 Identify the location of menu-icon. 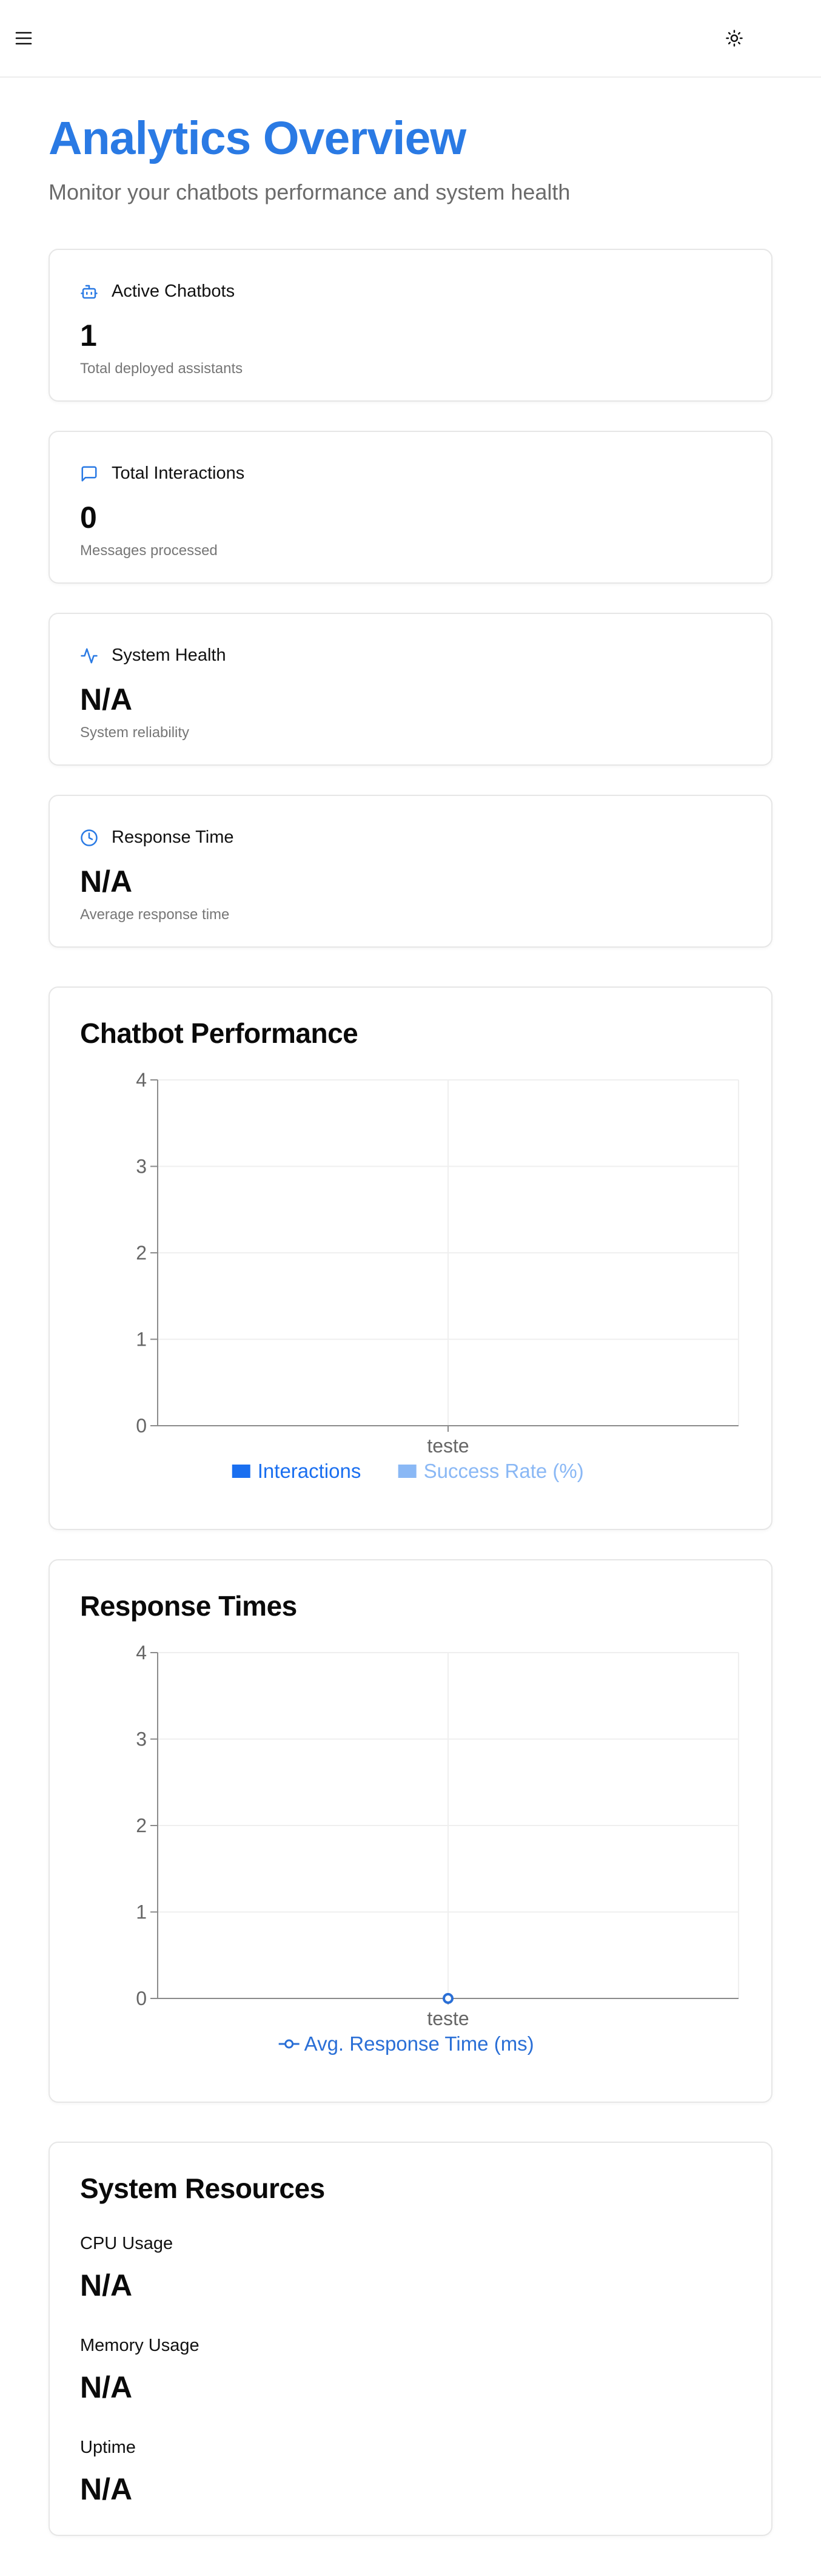
(23, 39).